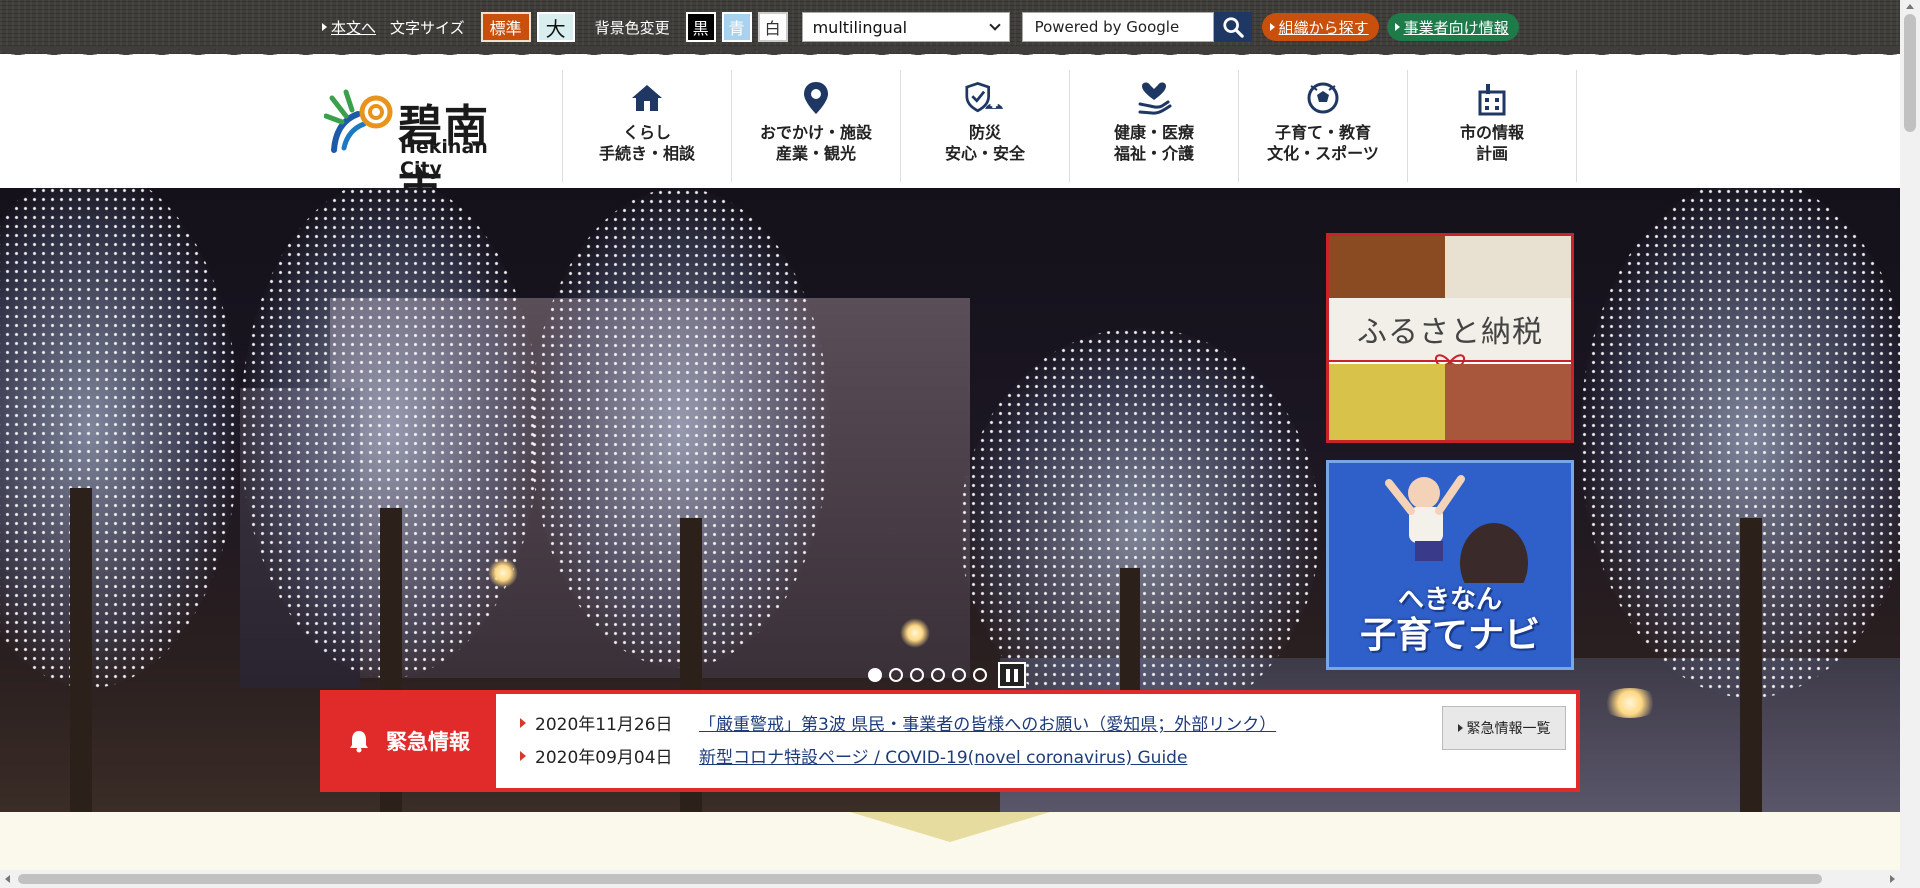 This screenshot has height=888, width=1920. What do you see at coordinates (354, 27) in the screenshot?
I see `skip-link-label: 本文へ` at bounding box center [354, 27].